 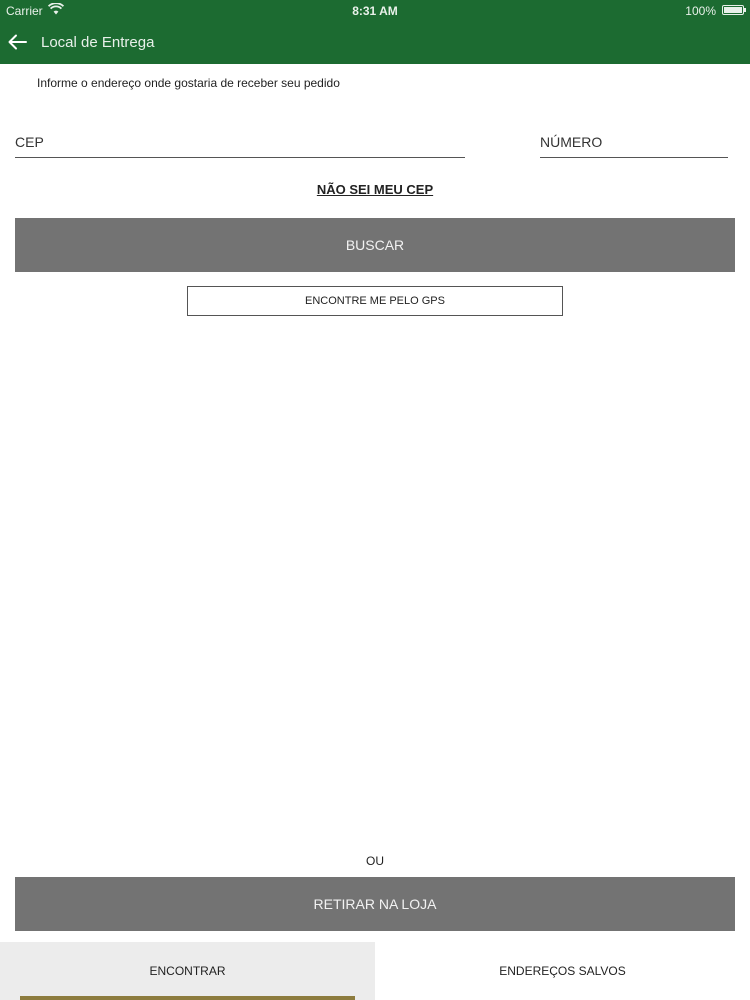 What do you see at coordinates (700, 11) in the screenshot?
I see `battery-percentage: 100%` at bounding box center [700, 11].